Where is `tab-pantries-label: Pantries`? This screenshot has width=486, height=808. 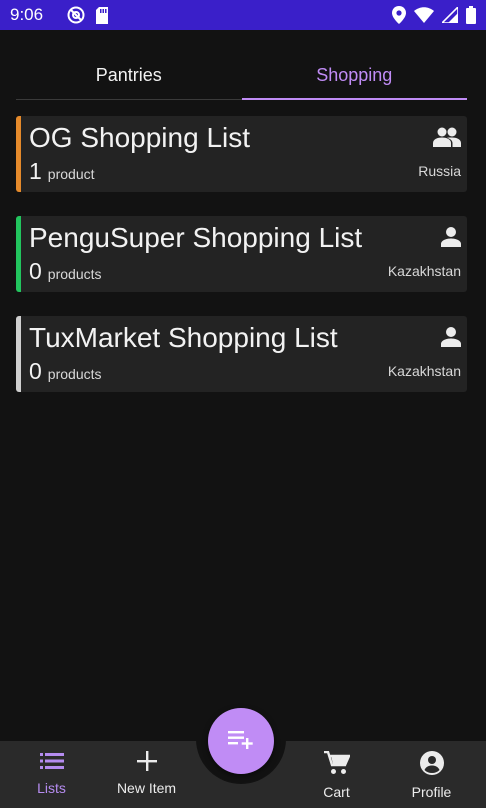 tab-pantries-label: Pantries is located at coordinates (128, 75).